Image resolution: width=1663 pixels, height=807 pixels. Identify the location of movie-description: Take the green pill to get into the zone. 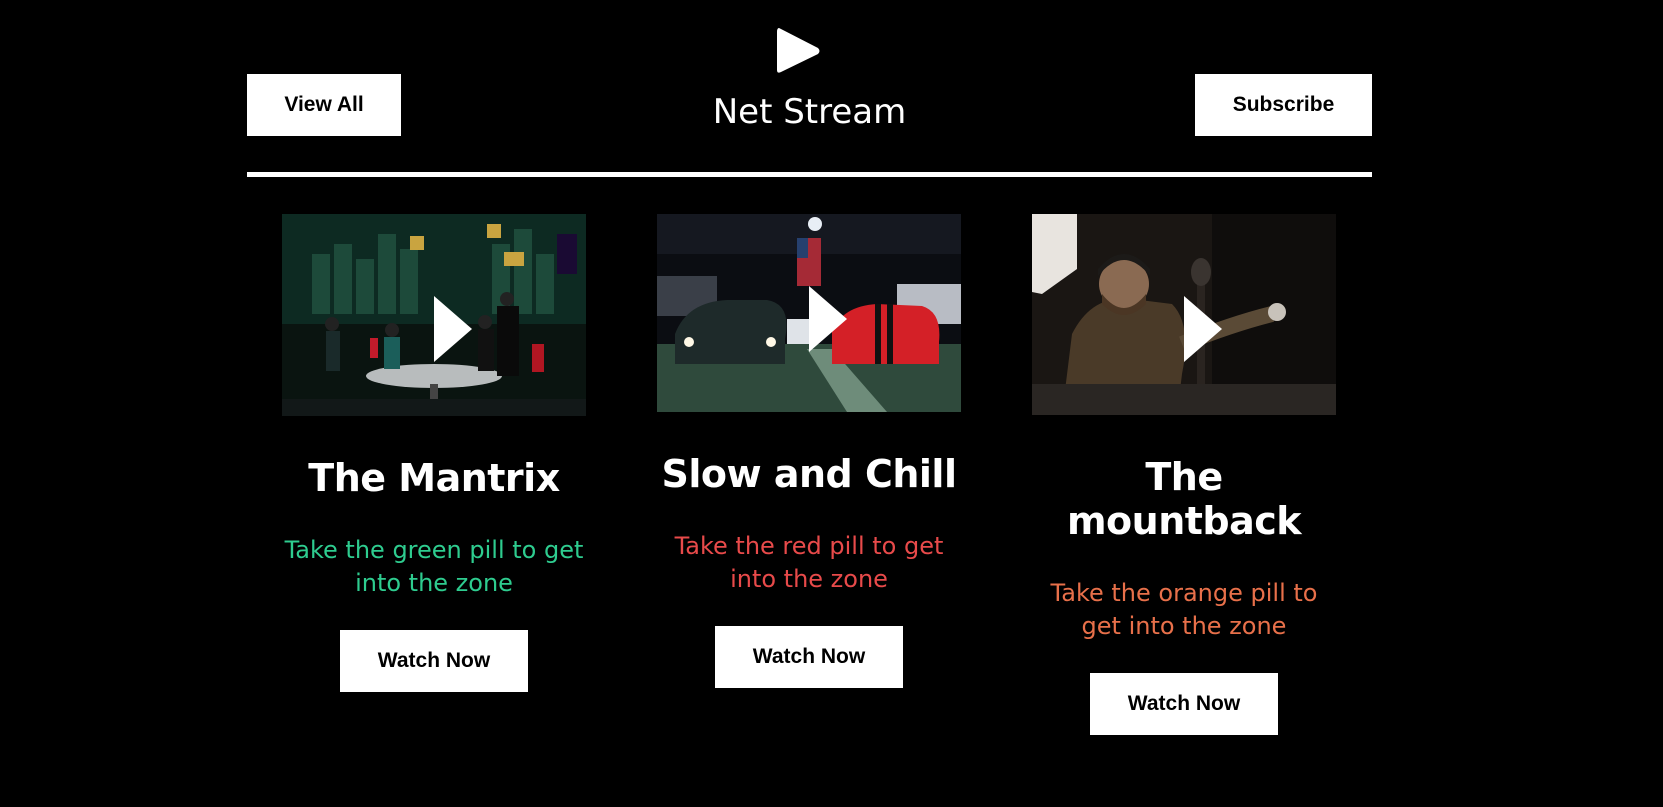
(434, 566).